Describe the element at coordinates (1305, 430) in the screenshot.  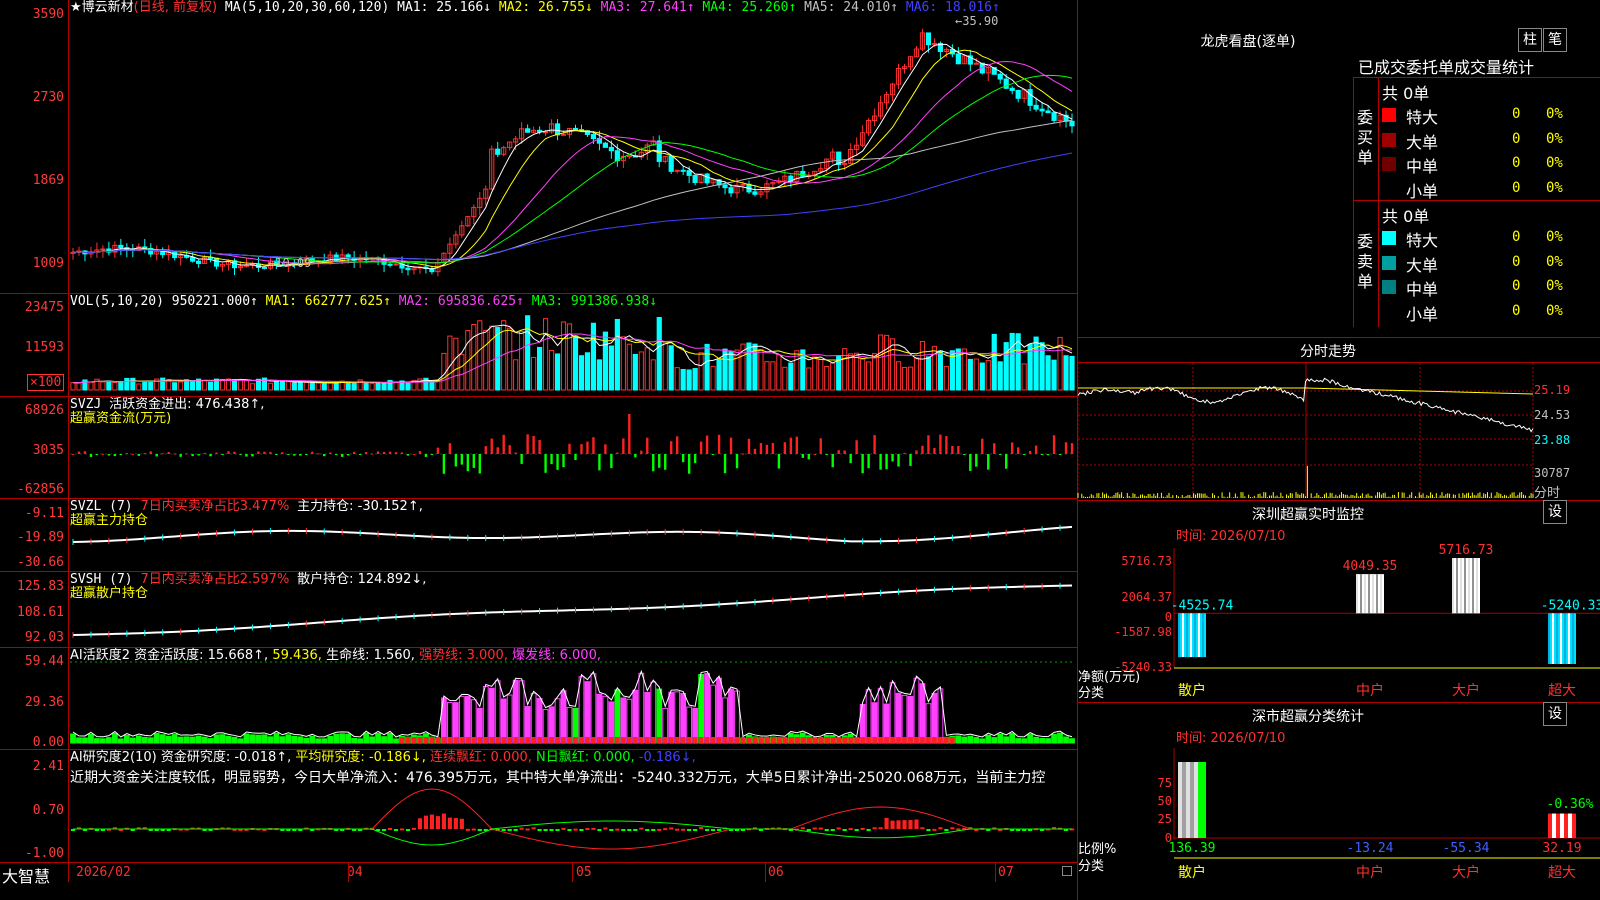
I see `intraday-chart` at that location.